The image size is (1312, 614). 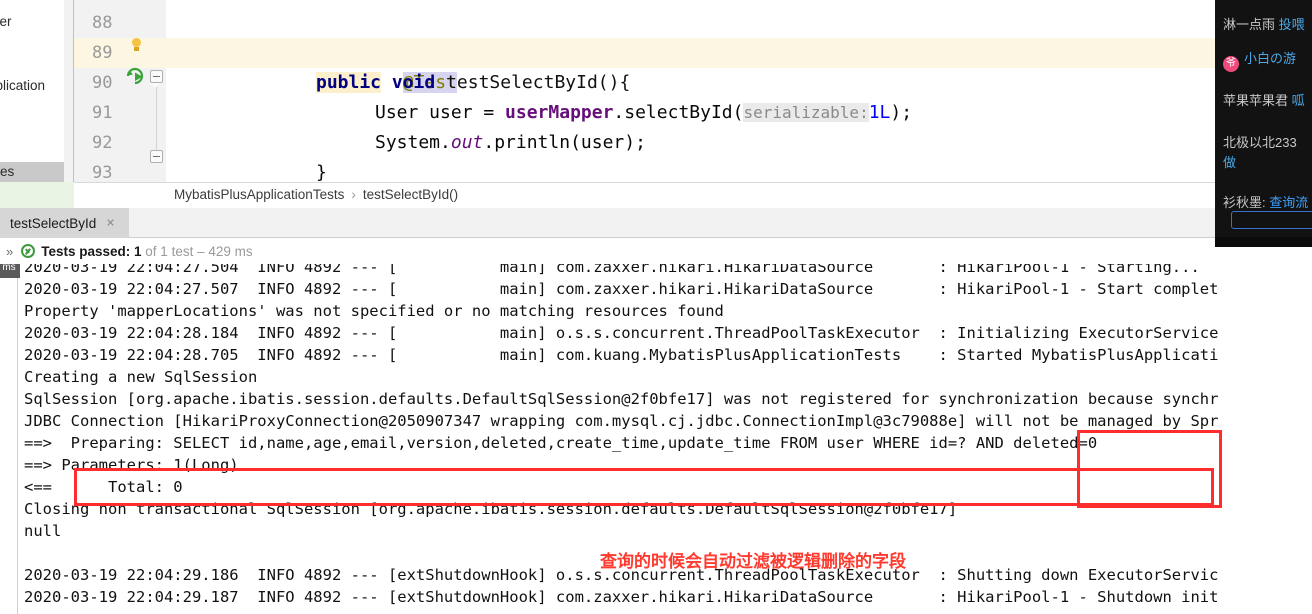 What do you see at coordinates (644, 487) in the screenshot?
I see `preparing-sql-highlight-box` at bounding box center [644, 487].